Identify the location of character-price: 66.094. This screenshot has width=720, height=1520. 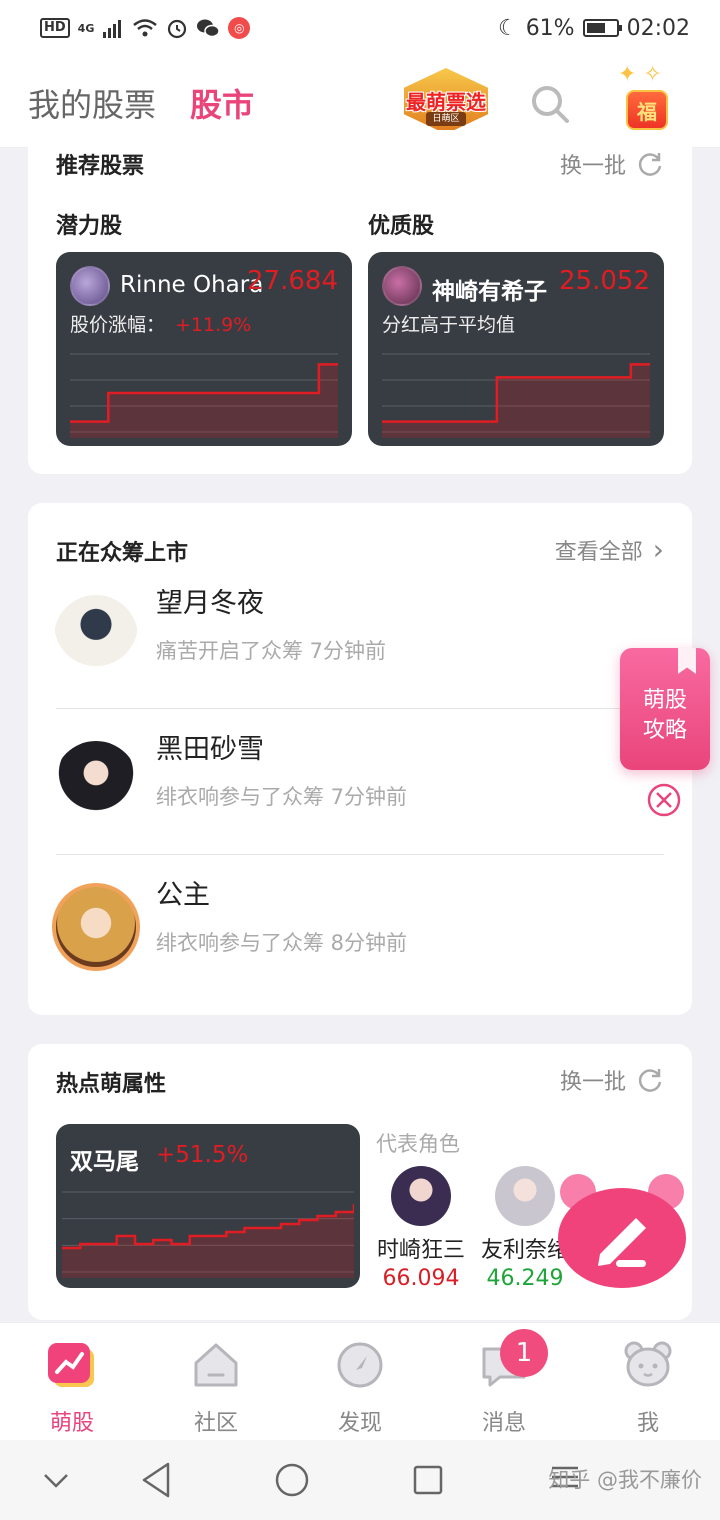
(421, 1278).